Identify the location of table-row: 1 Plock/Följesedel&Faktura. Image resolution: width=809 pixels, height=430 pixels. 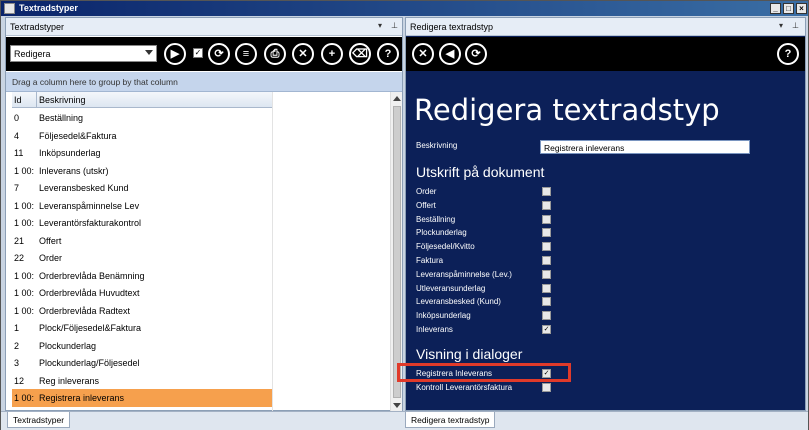
(142, 328).